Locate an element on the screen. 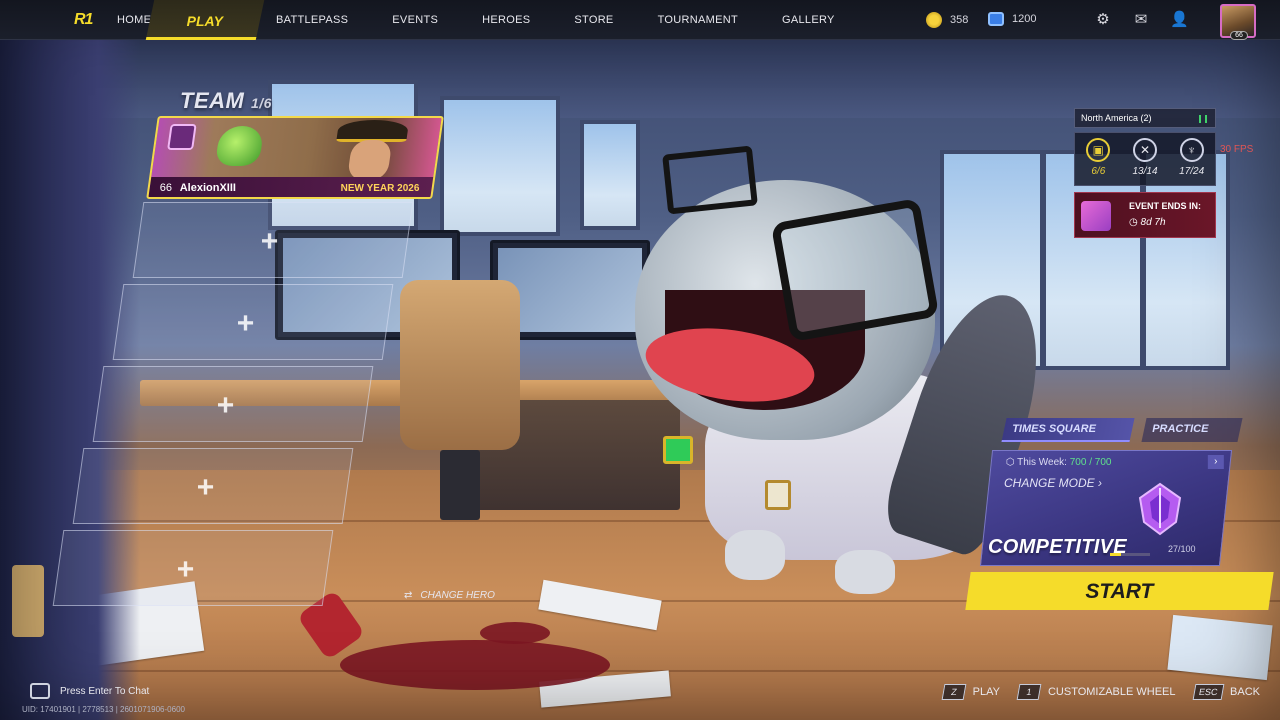 Image resolution: width=1280 pixels, height=720 pixels. key-hint: 1 is located at coordinates (1029, 692).